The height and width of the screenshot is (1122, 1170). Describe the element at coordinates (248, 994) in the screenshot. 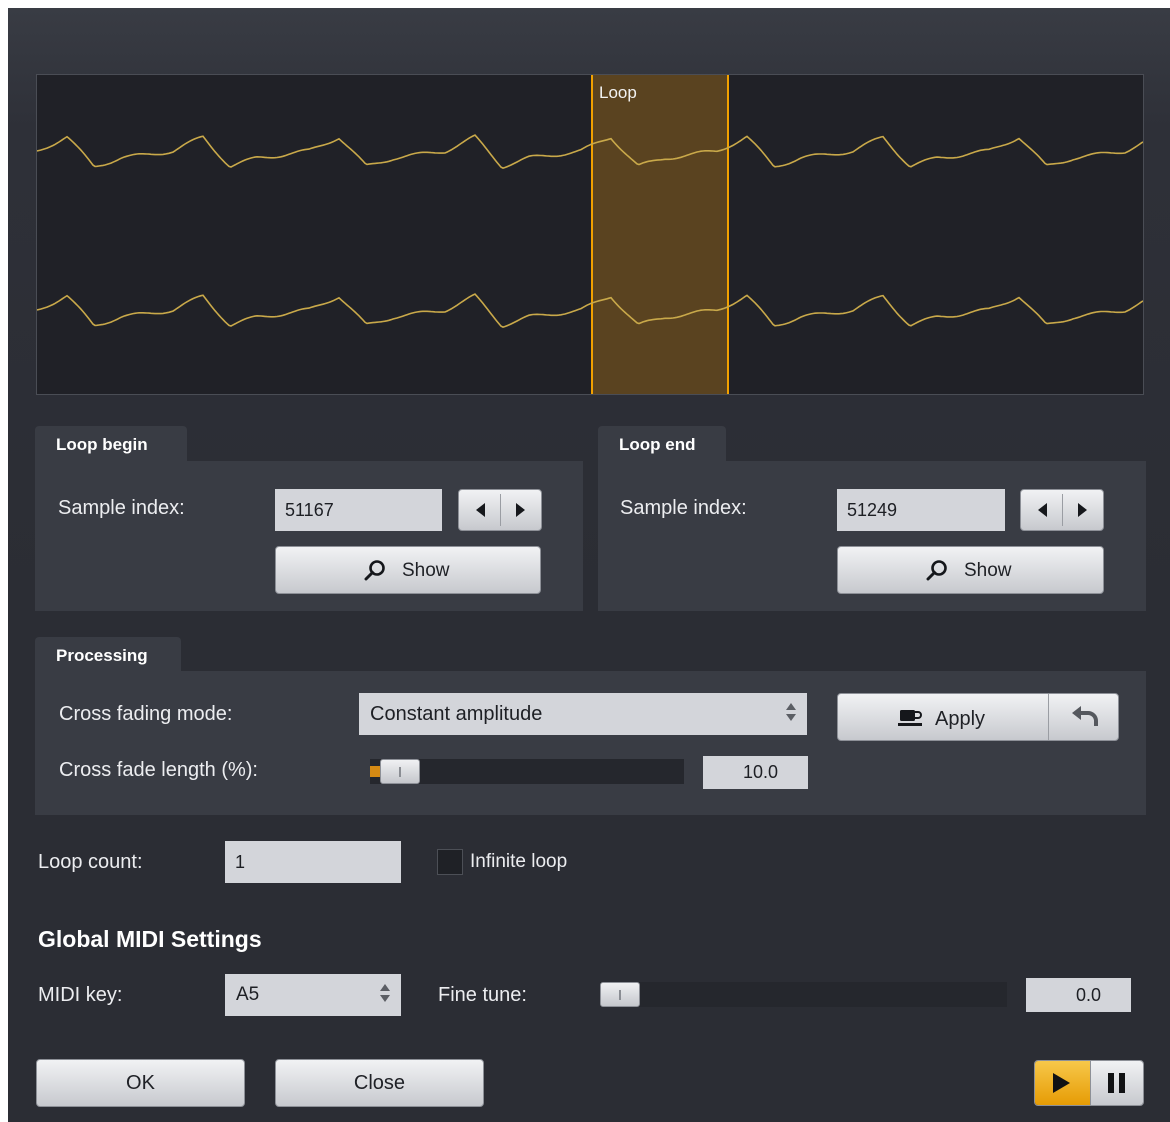

I see `midi-key-value: A5` at that location.